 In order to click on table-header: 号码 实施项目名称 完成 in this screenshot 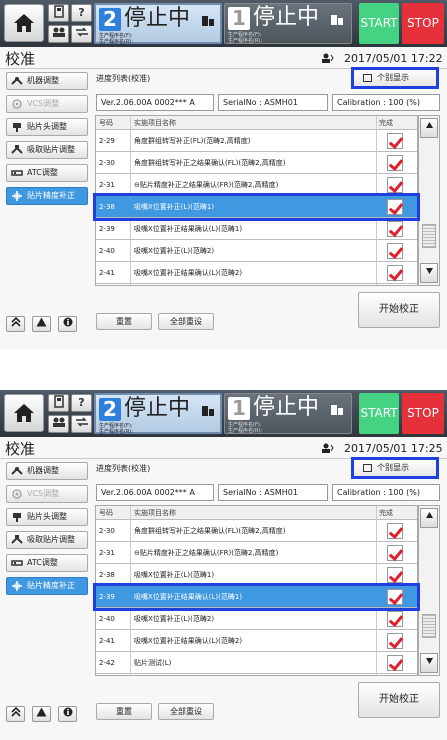, I will do `click(256, 123)`.